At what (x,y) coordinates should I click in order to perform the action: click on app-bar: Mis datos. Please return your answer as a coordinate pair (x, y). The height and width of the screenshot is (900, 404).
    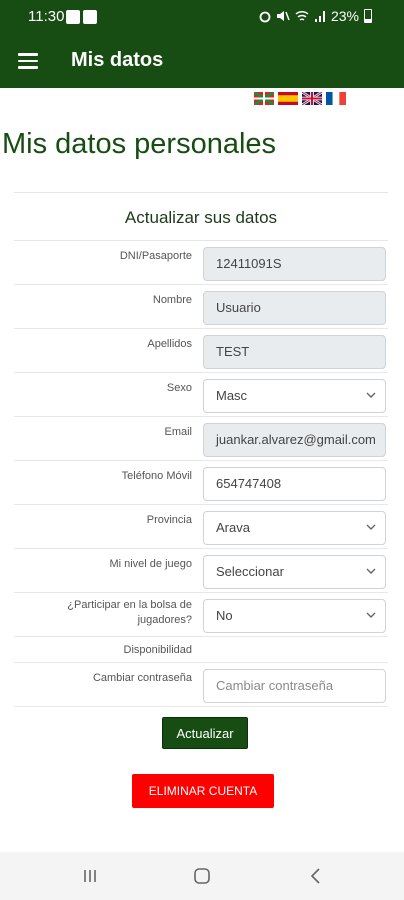
    Looking at the image, I should click on (202, 61).